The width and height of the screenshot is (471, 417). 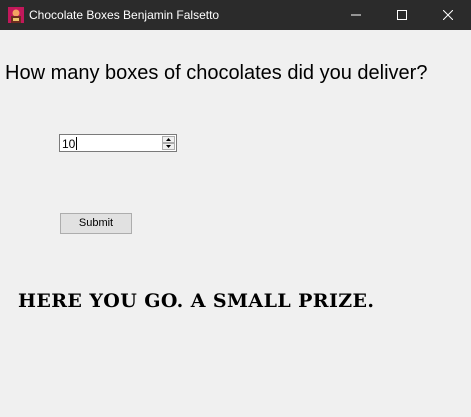 What do you see at coordinates (196, 301) in the screenshot?
I see `prize-message: HERE YOU GO. A SMALL PRIZE.` at bounding box center [196, 301].